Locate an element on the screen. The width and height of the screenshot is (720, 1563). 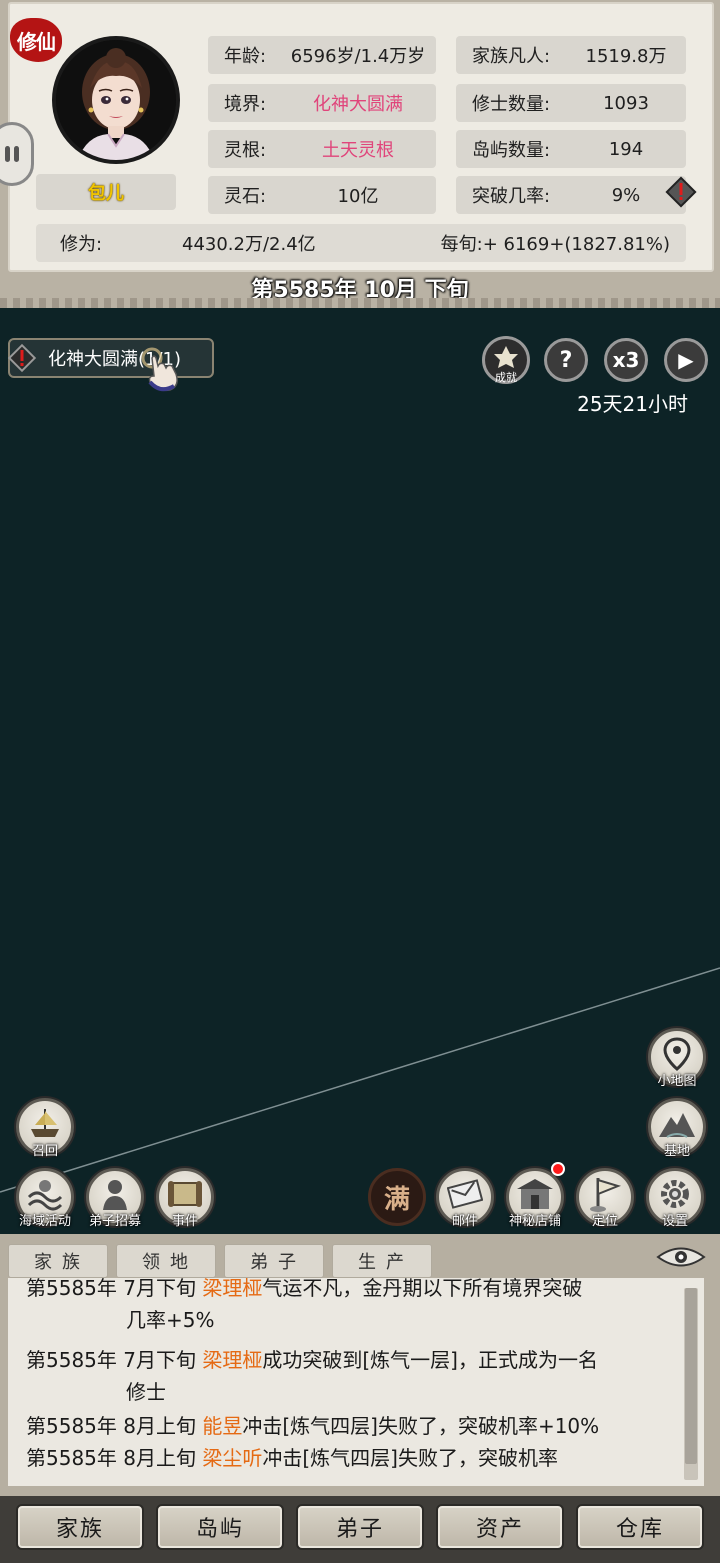
mystery-shop-button: 神秘店铺 is located at coordinates (535, 1198).